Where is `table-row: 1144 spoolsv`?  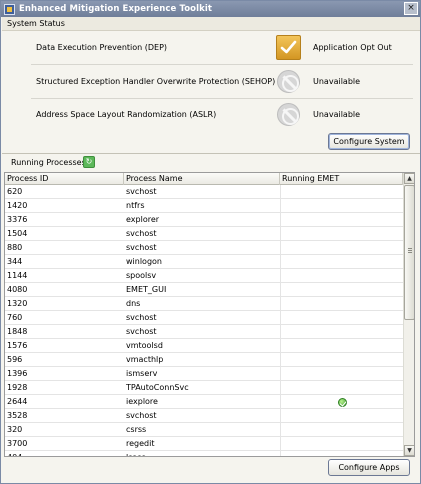
table-row: 1144 spoolsv is located at coordinates (204, 276).